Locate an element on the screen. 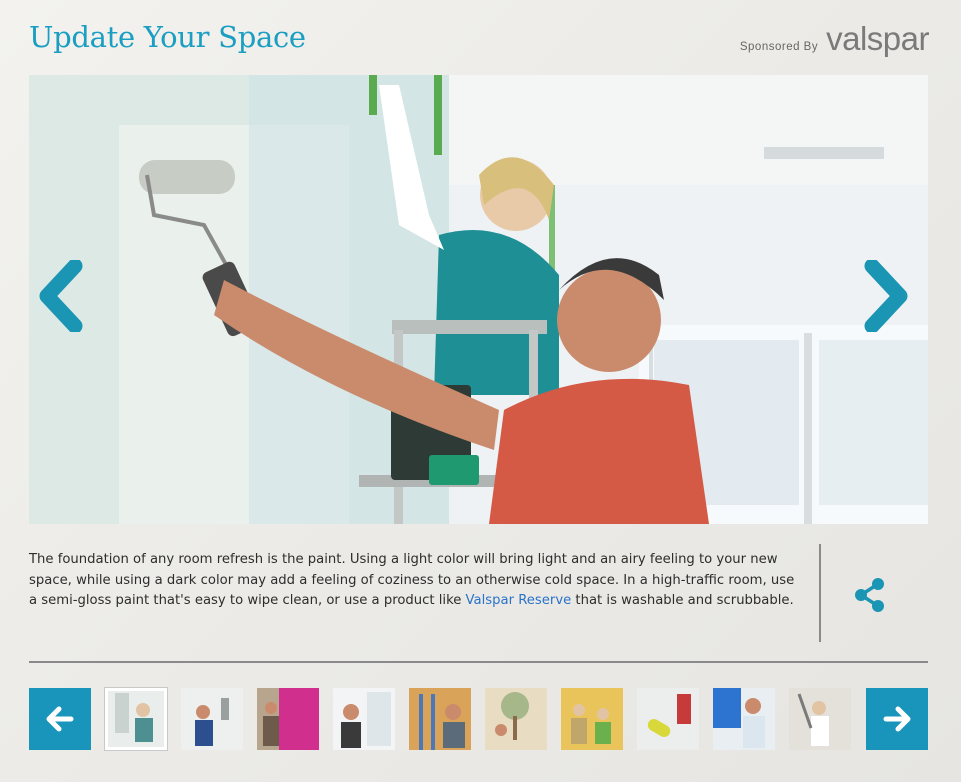  caption-text-after: that is washable and scrubbable. is located at coordinates (682, 600).